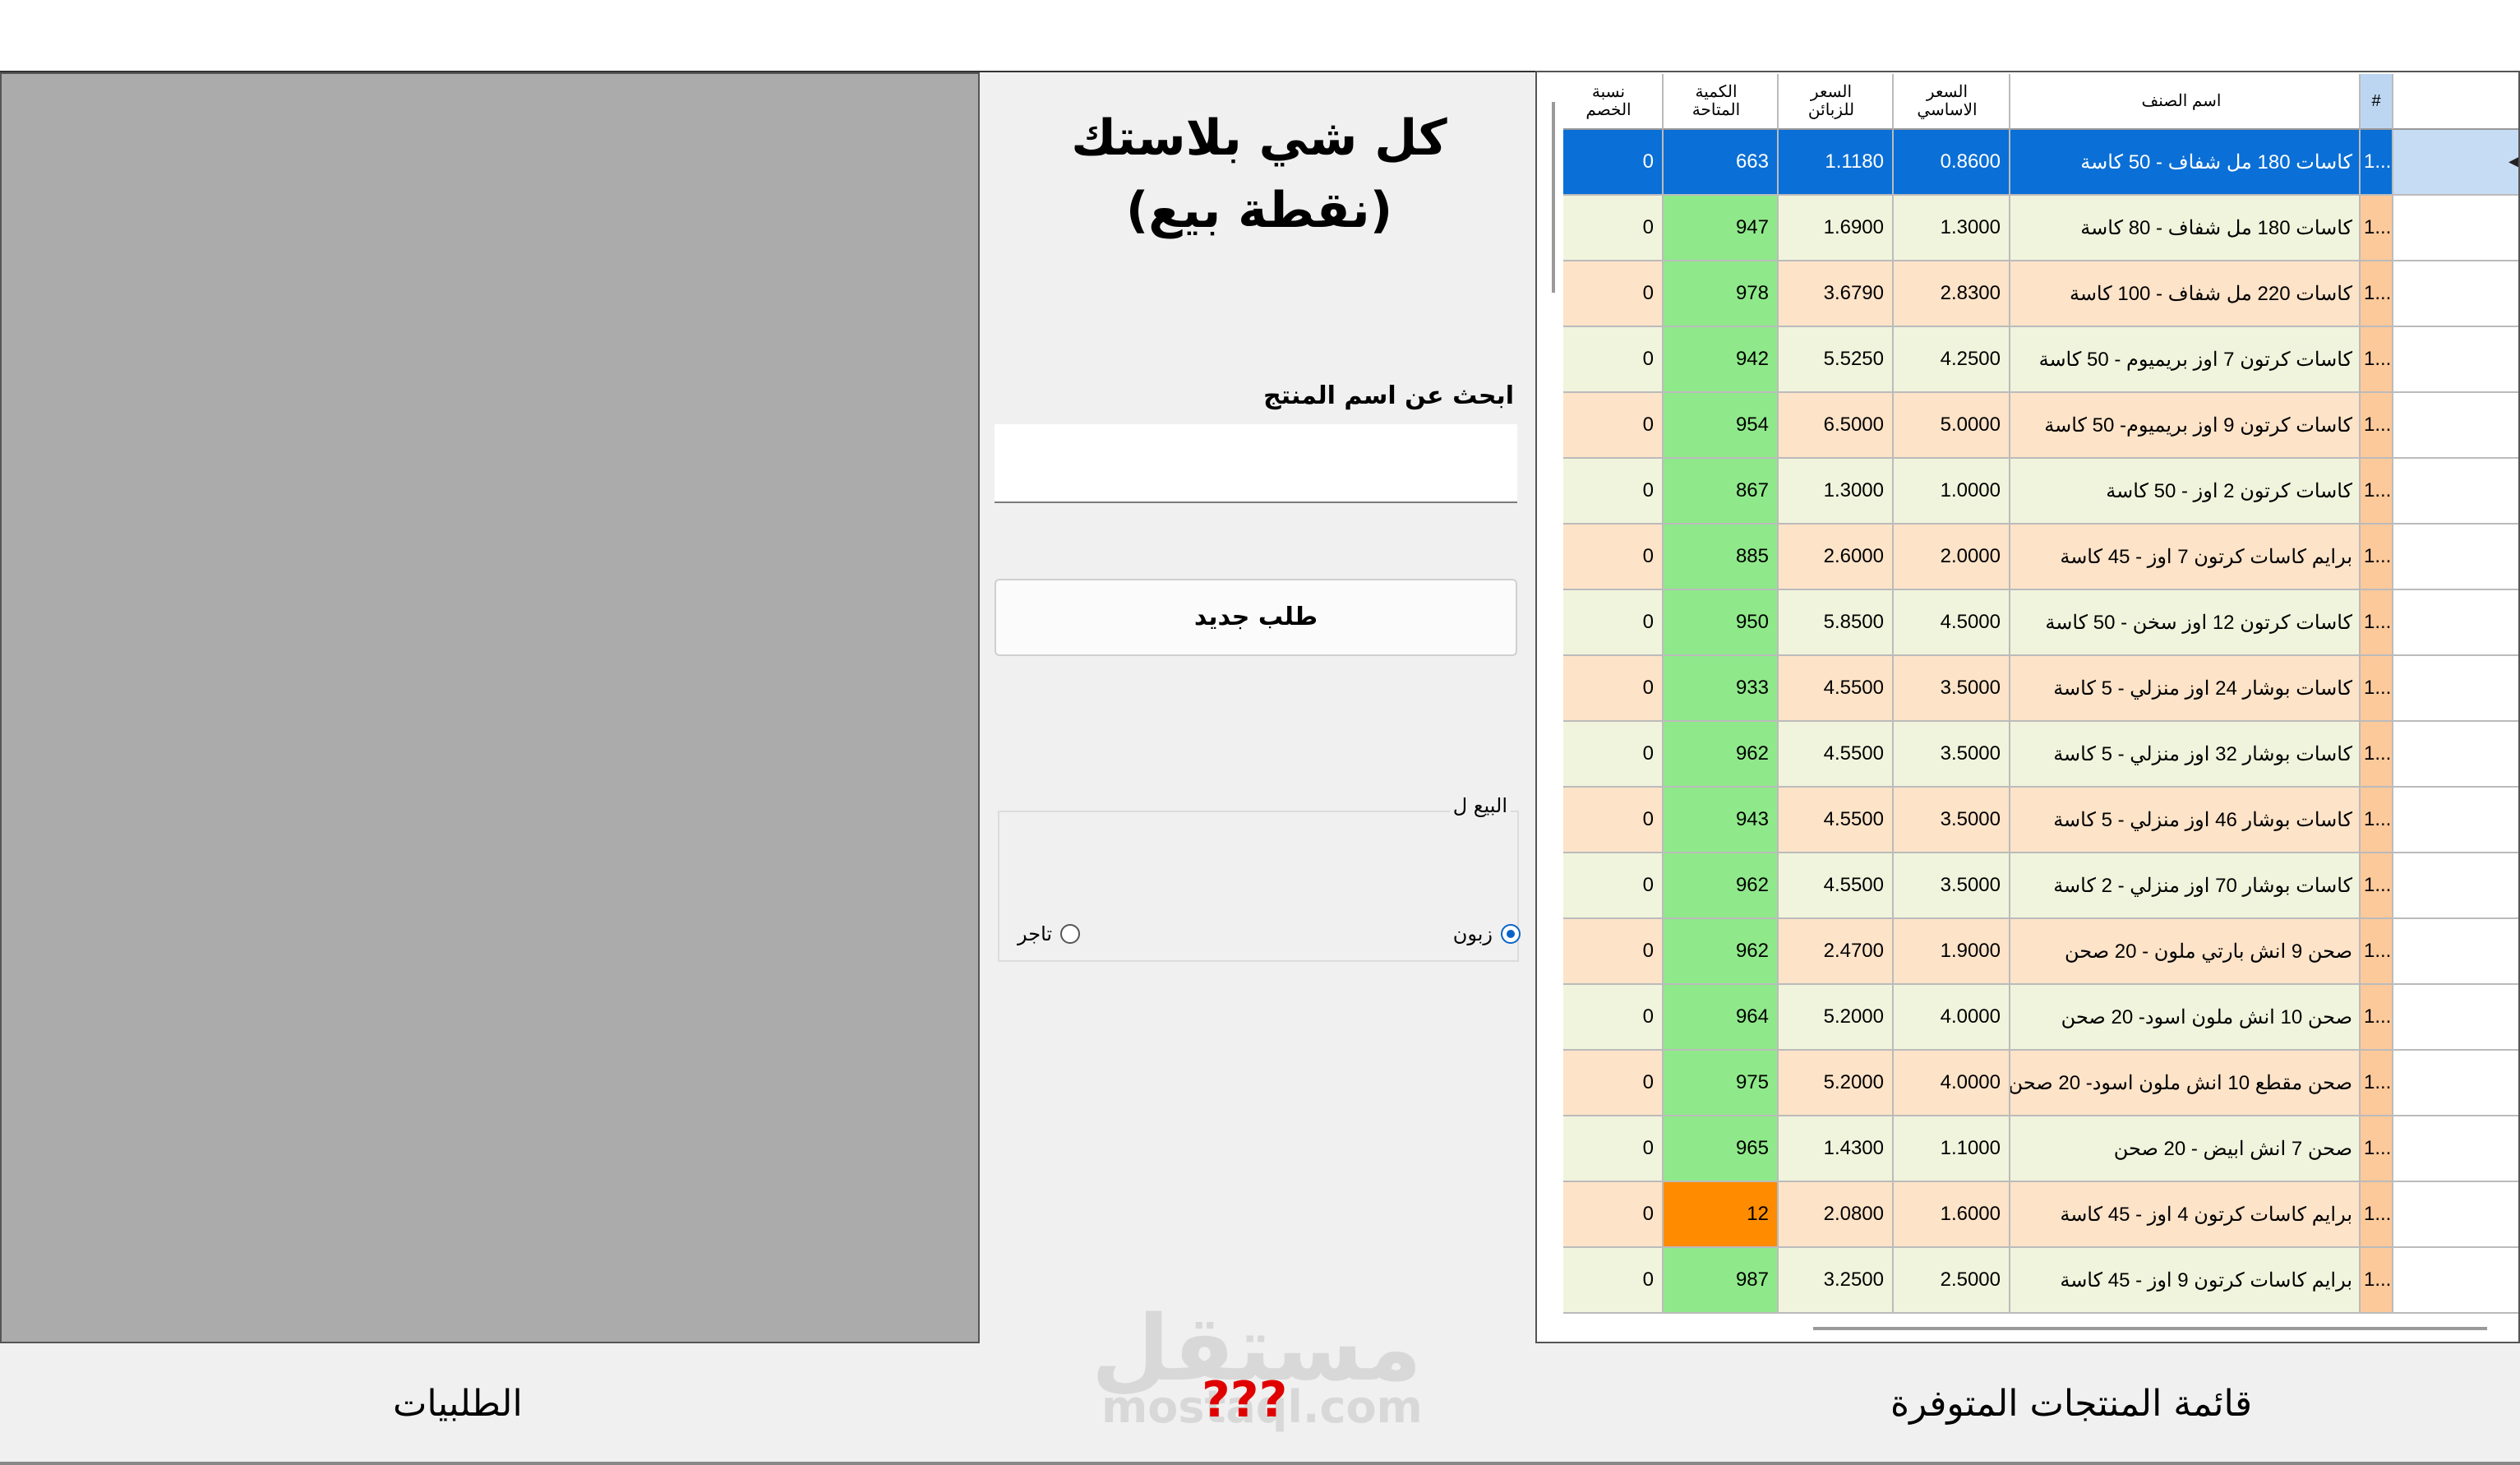 This screenshot has height=1465, width=2520. What do you see at coordinates (1952, 557) in the screenshot?
I see `base-price-cell: 2.0000` at bounding box center [1952, 557].